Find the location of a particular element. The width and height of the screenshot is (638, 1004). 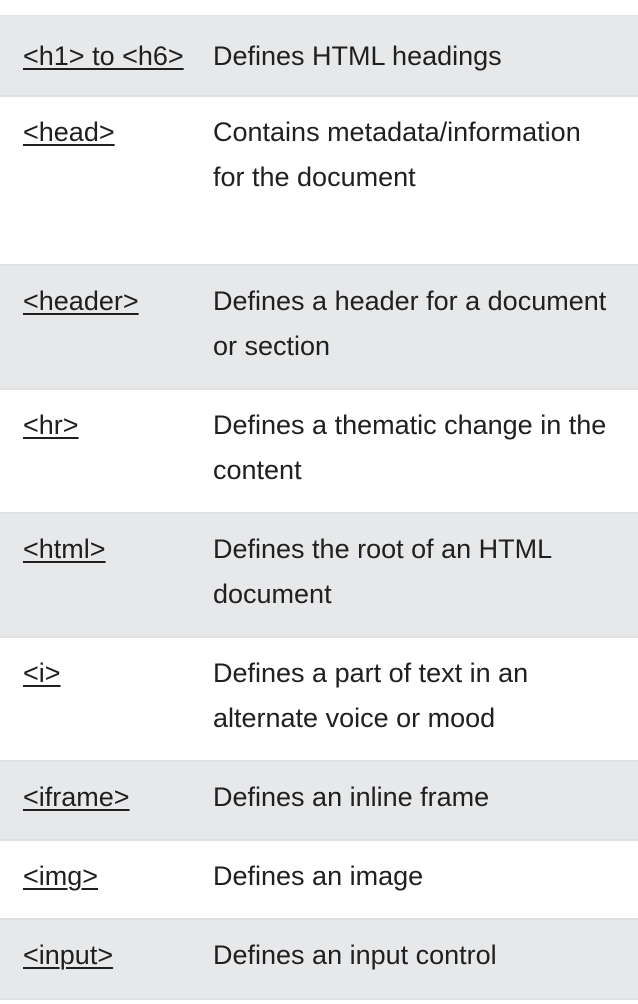

tag-link-input: <input> is located at coordinates (68, 955).